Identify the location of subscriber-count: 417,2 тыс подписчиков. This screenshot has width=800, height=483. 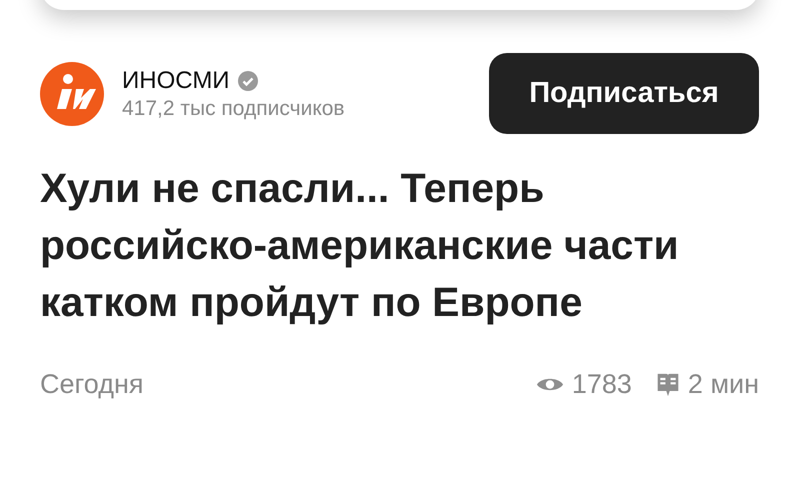
(234, 108).